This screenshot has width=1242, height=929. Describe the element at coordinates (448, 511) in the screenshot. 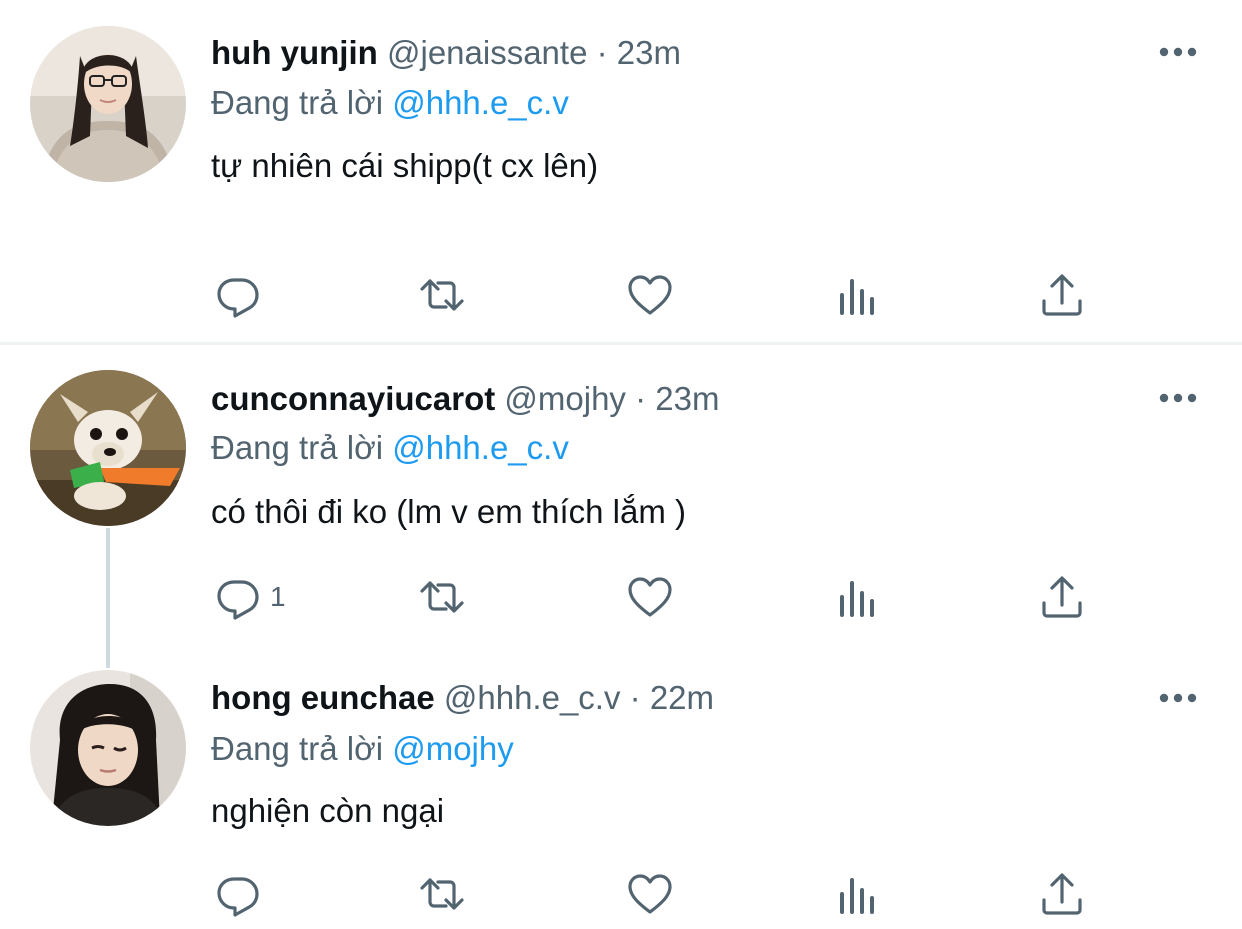

I see `tweet-text: có thôi đi ko (lm v em thích lắm )` at that location.